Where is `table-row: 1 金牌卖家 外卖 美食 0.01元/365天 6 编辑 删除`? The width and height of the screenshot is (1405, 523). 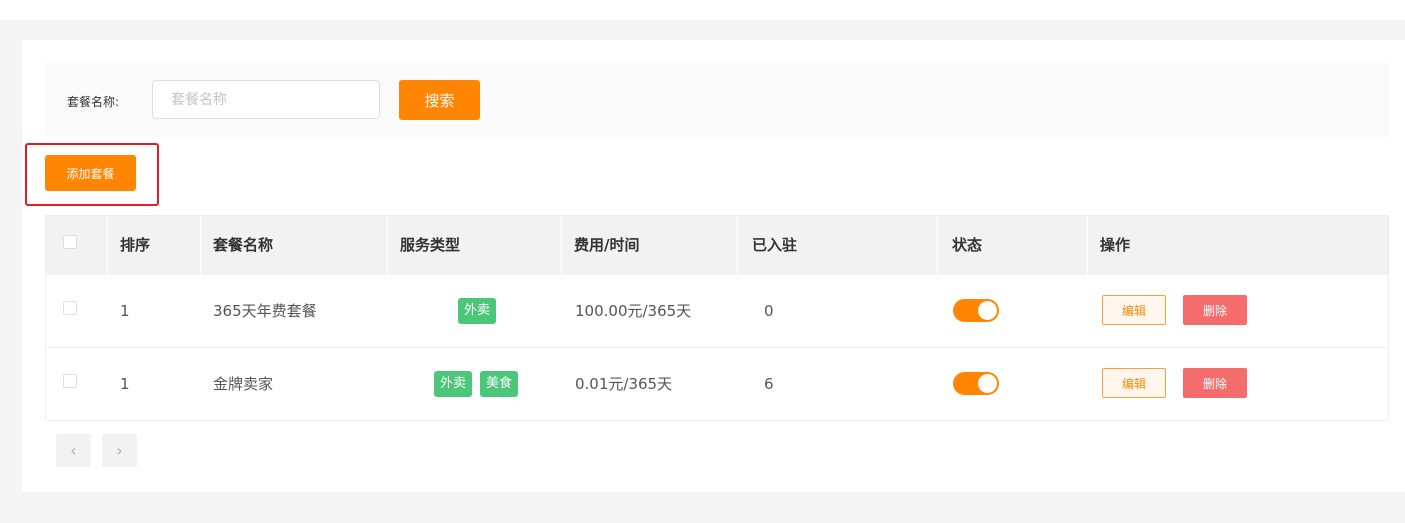
table-row: 1 金牌卖家 外卖 美食 0.01元/365天 6 编辑 删除 is located at coordinates (717, 384).